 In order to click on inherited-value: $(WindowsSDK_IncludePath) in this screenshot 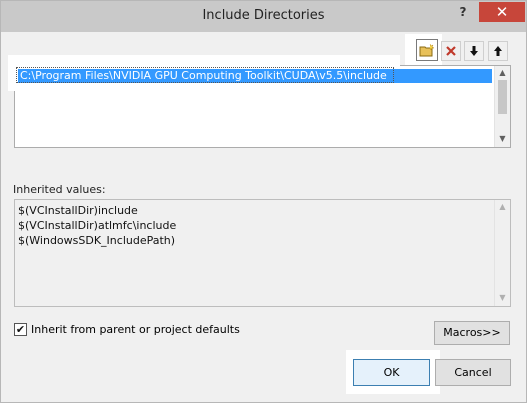, I will do `click(97, 240)`.